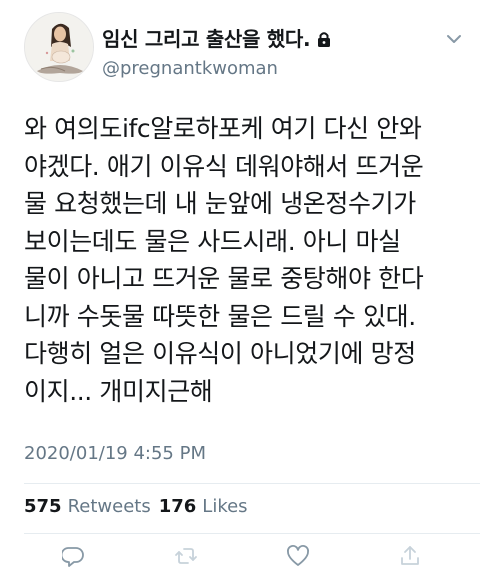 The image size is (480, 572). What do you see at coordinates (43, 506) in the screenshot?
I see `retweets-count: 575` at bounding box center [43, 506].